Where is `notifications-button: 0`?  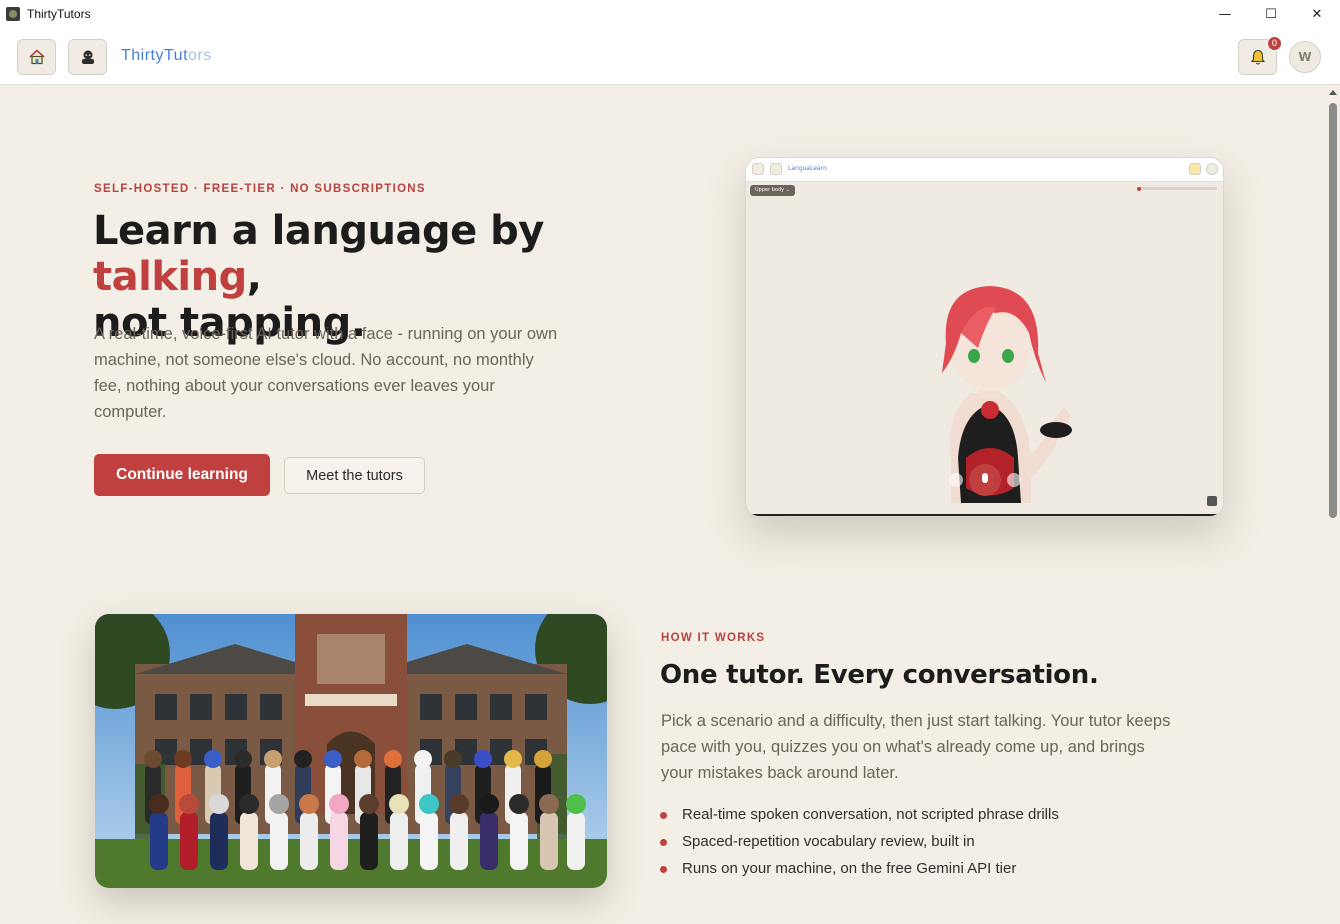 notifications-button: 0 is located at coordinates (1260, 55).